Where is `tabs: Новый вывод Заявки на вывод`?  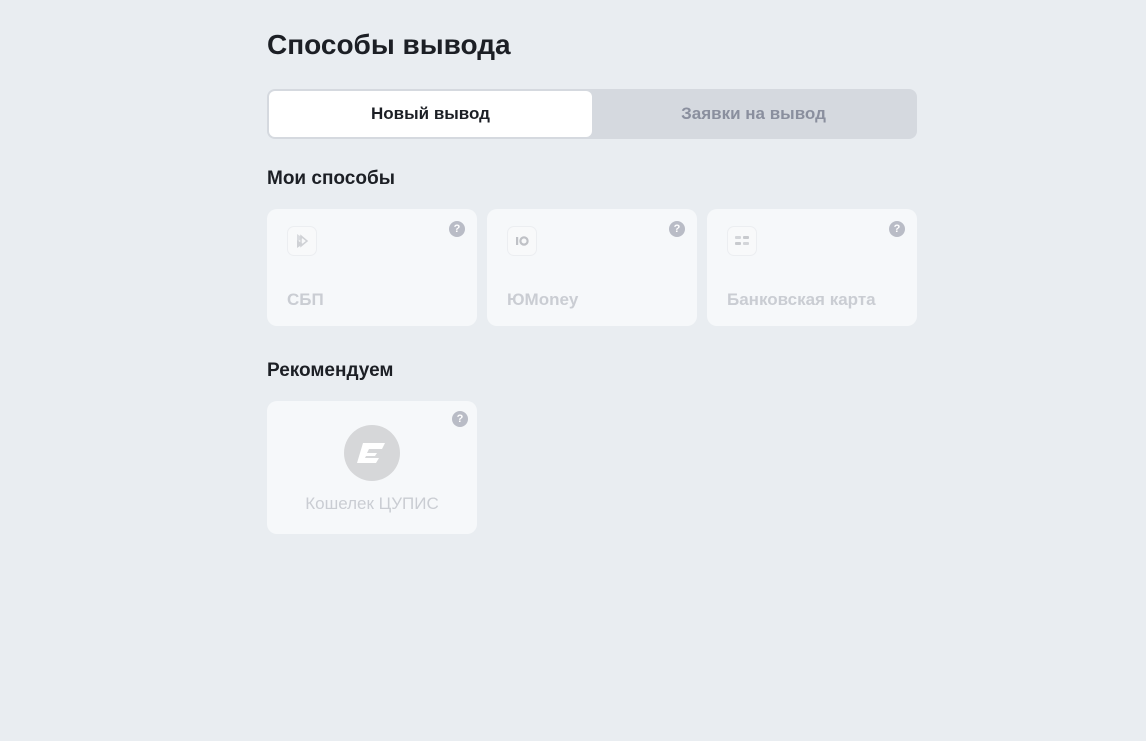 tabs: Новый вывод Заявки на вывод is located at coordinates (592, 114).